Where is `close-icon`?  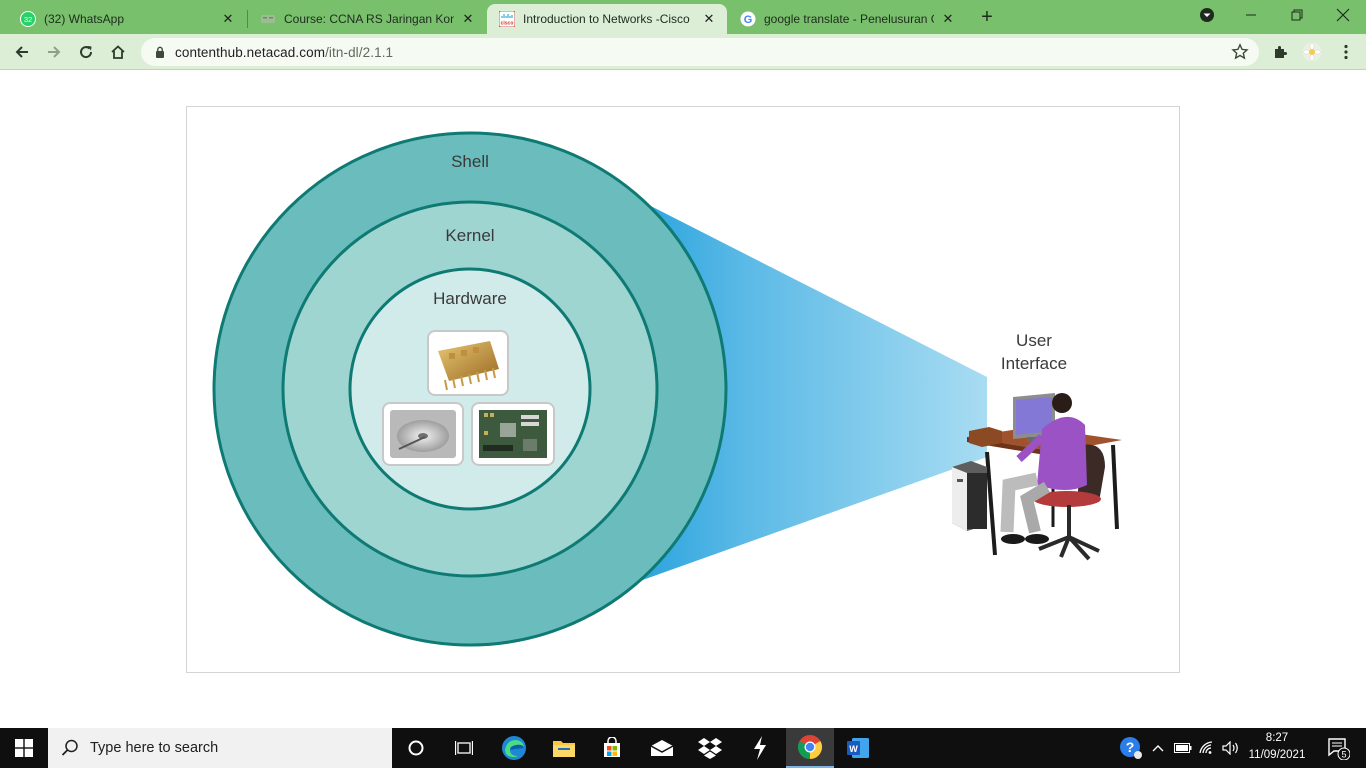
close-icon is located at coordinates (1343, 15).